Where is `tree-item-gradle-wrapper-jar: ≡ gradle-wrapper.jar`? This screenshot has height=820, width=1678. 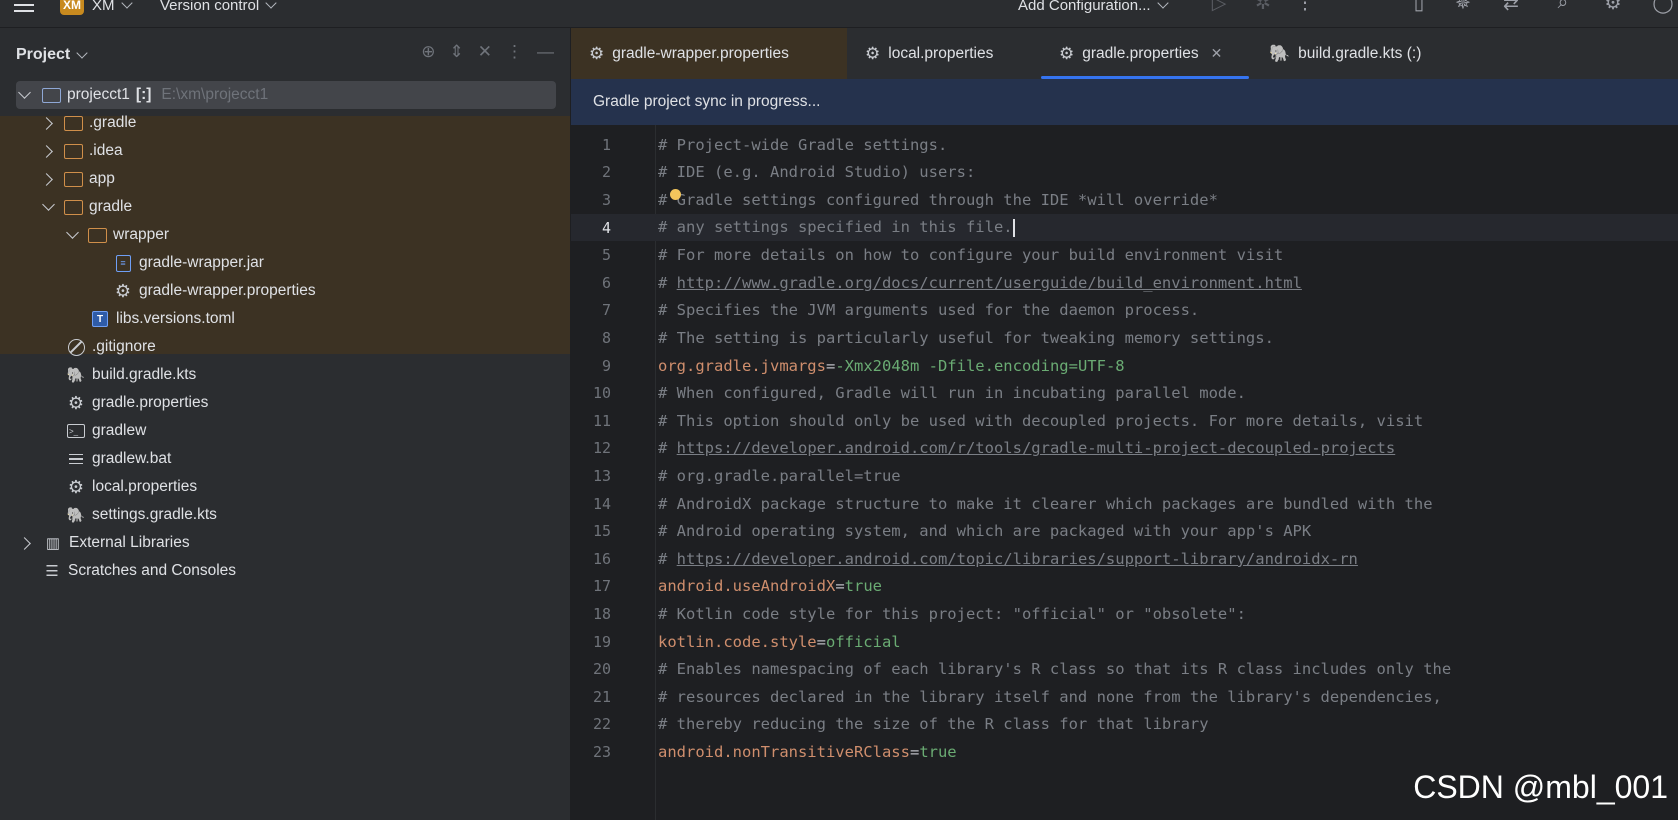
tree-item-gradle-wrapper-jar: ≡ gradle-wrapper.jar is located at coordinates (285, 263).